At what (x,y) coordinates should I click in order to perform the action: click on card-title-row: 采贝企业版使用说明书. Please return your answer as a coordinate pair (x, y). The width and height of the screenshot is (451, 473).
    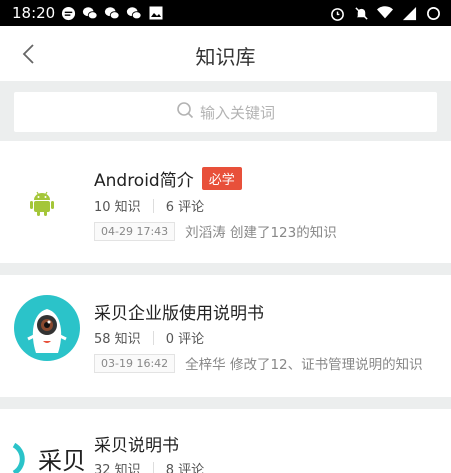
    Looking at the image, I should click on (179, 311).